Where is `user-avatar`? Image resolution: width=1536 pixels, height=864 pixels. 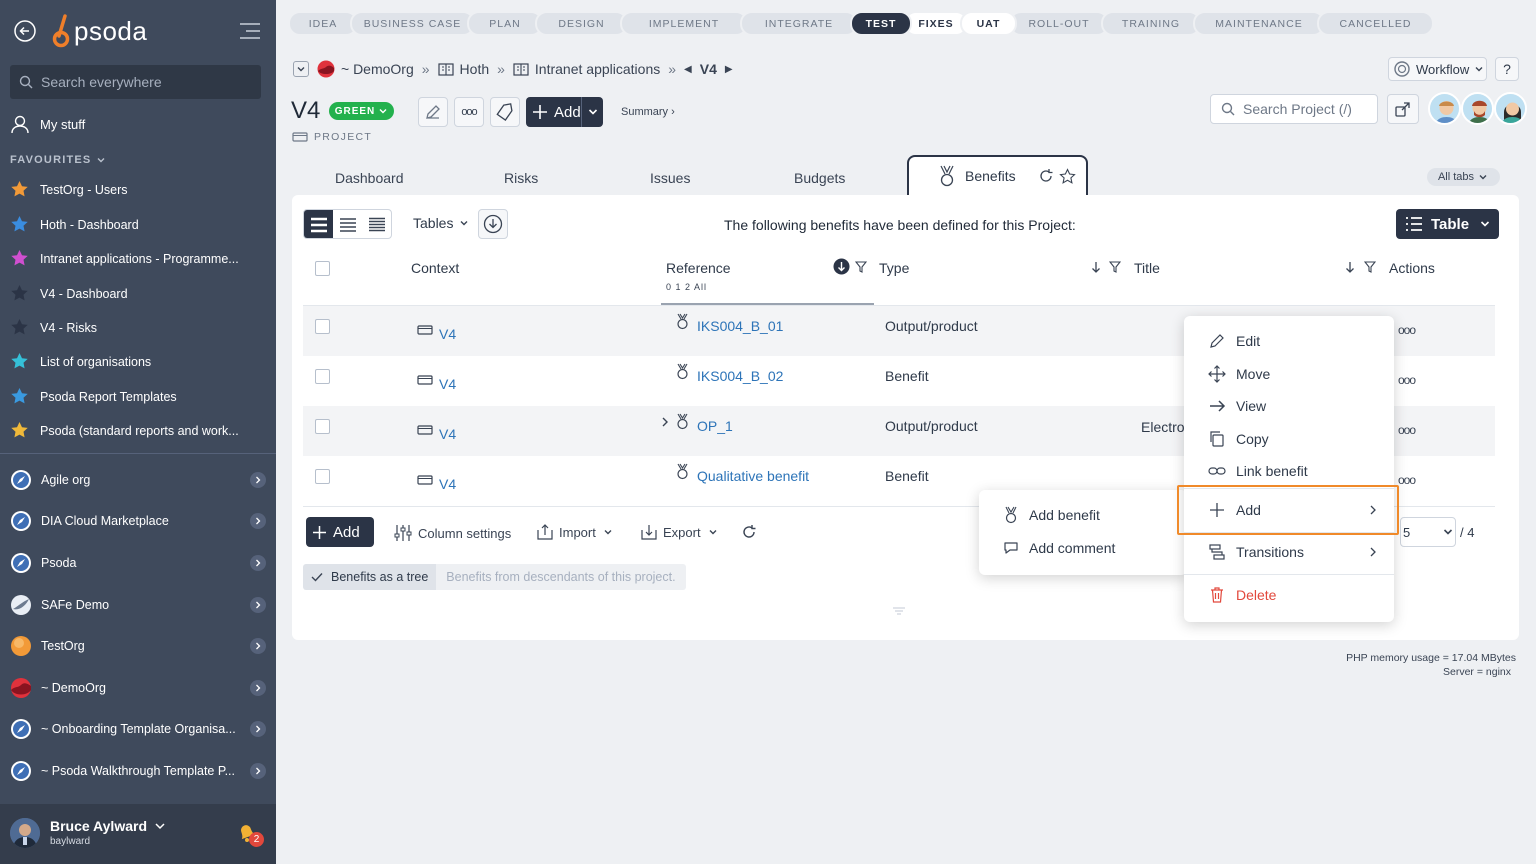 user-avatar is located at coordinates (25, 833).